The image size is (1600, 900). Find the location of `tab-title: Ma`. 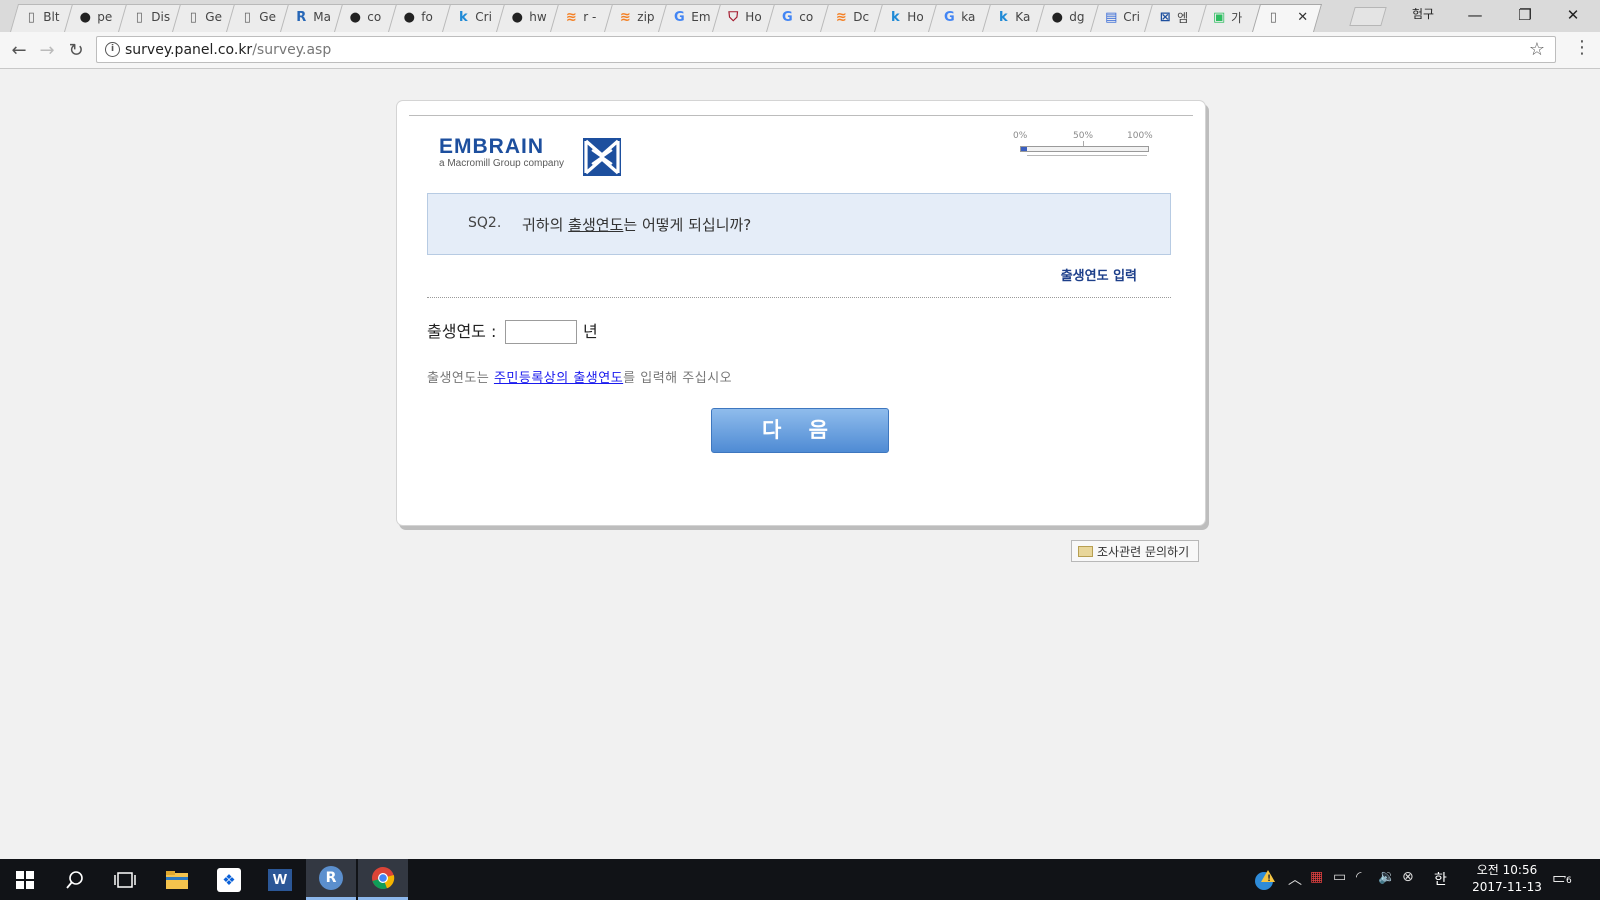

tab-title: Ma is located at coordinates (322, 17).